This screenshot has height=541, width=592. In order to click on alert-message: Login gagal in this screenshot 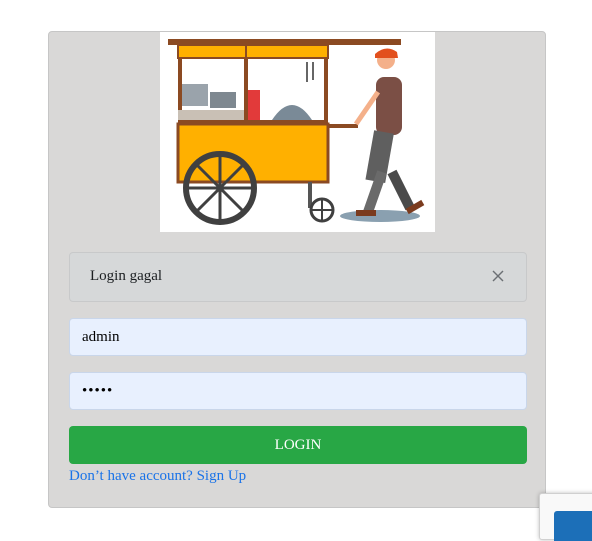, I will do `click(126, 276)`.